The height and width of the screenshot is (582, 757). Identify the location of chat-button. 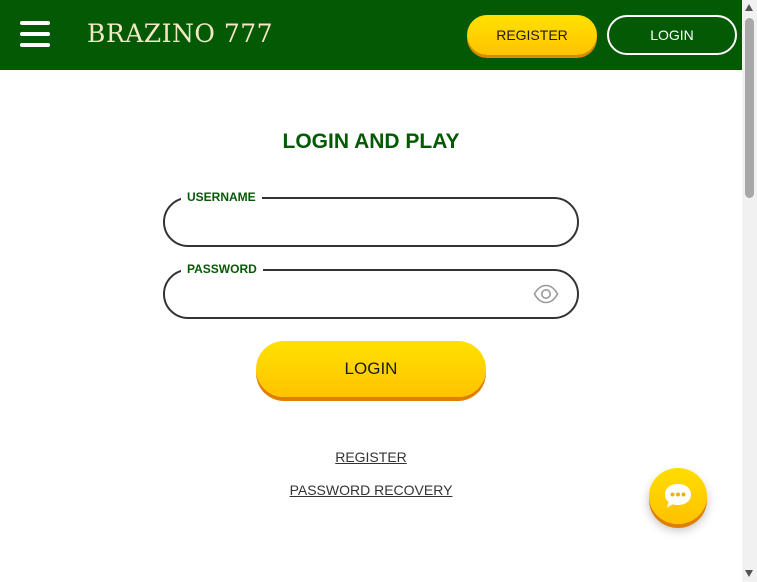
(678, 496).